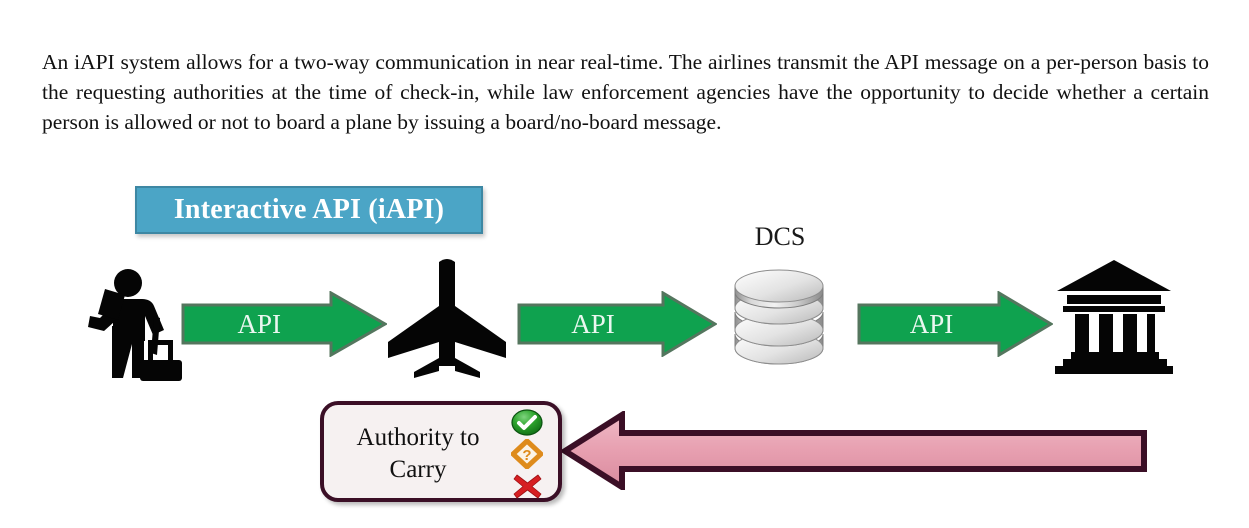 This screenshot has width=1249, height=528. I want to click on authority-to-carry-line1: Authority to, so click(418, 437).